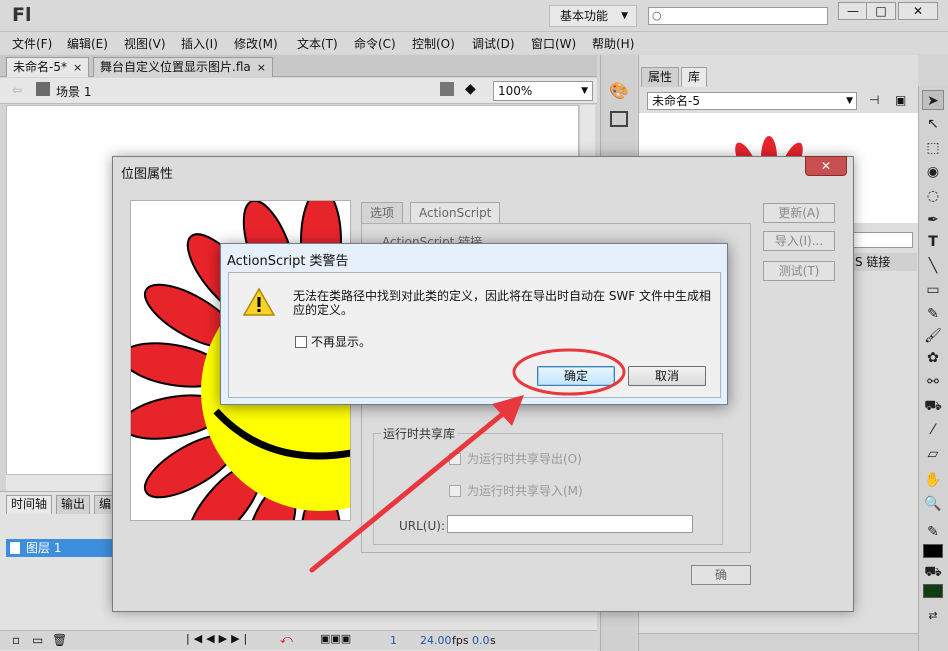  I want to click on workspace-label: 基本功能, so click(584, 16).